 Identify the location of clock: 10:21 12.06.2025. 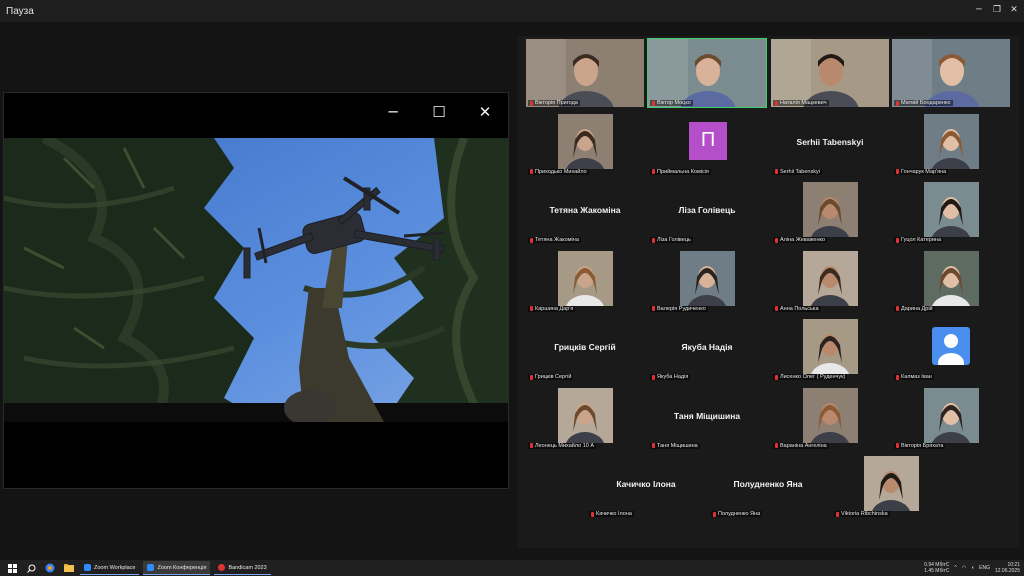
(1007, 568).